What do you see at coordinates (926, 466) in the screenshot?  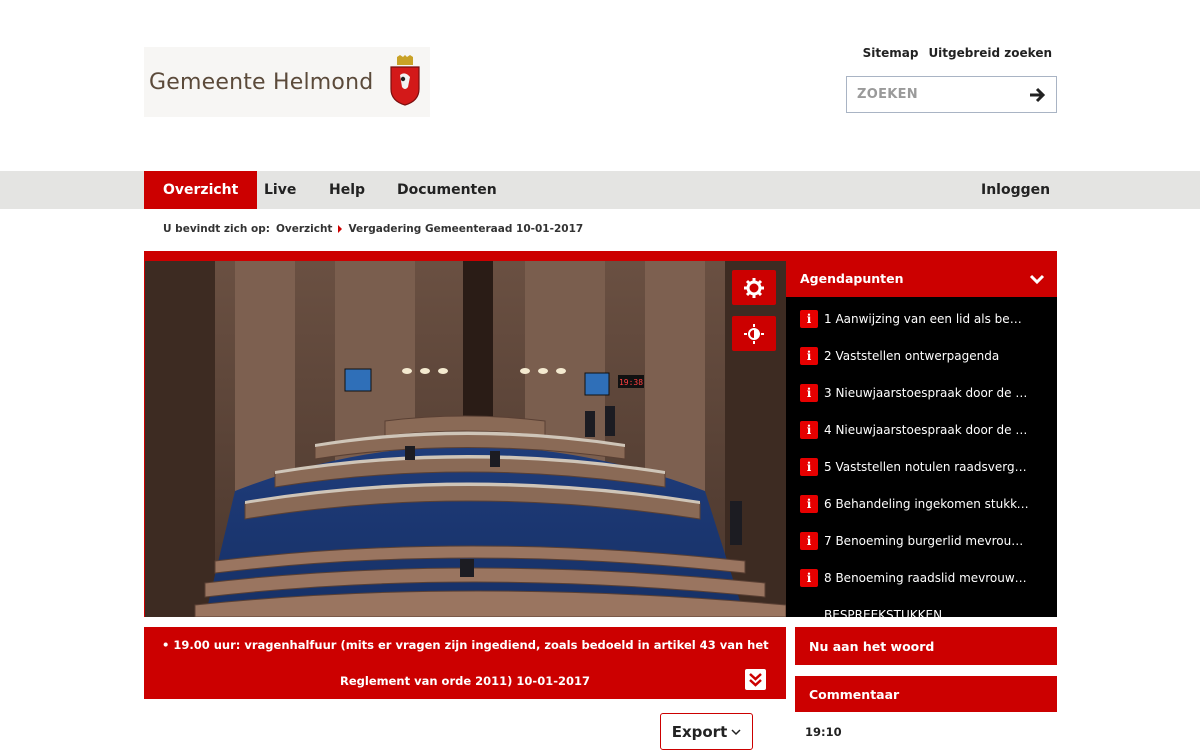 I see `agenda-item-label: 5 Vaststellen notulen raadsvergadering` at bounding box center [926, 466].